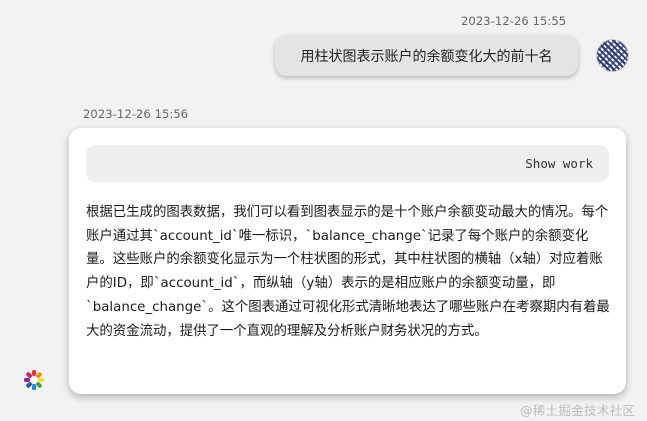 Image resolution: width=647 pixels, height=421 pixels. What do you see at coordinates (136, 114) in the screenshot?
I see `assistant-message-timestamp: 2023-12-26 15:56` at bounding box center [136, 114].